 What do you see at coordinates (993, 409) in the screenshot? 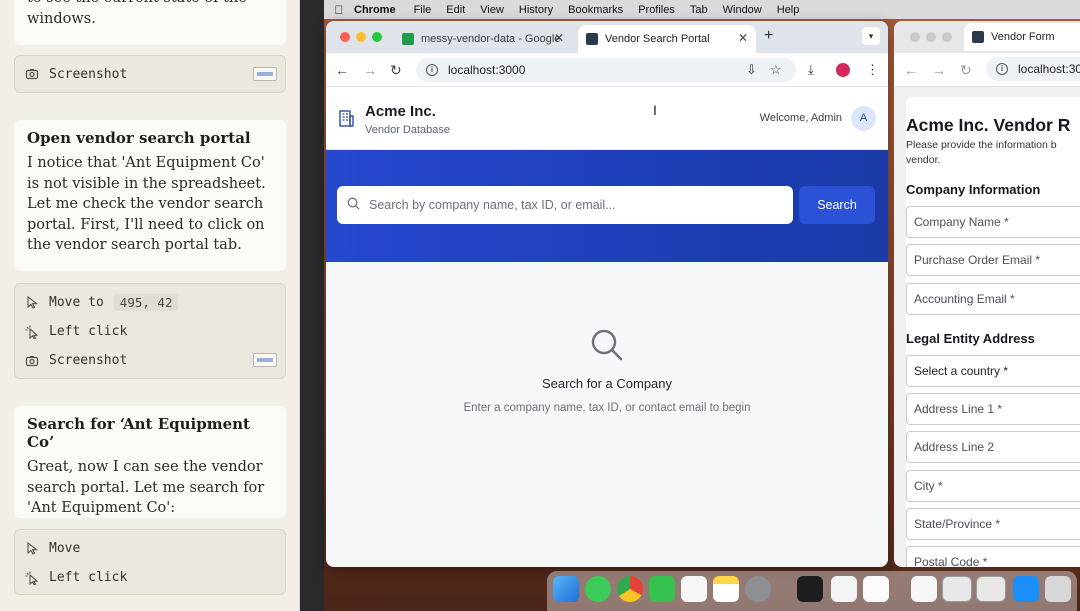
I see `address-line-1-field: Address Line 1 *` at bounding box center [993, 409].